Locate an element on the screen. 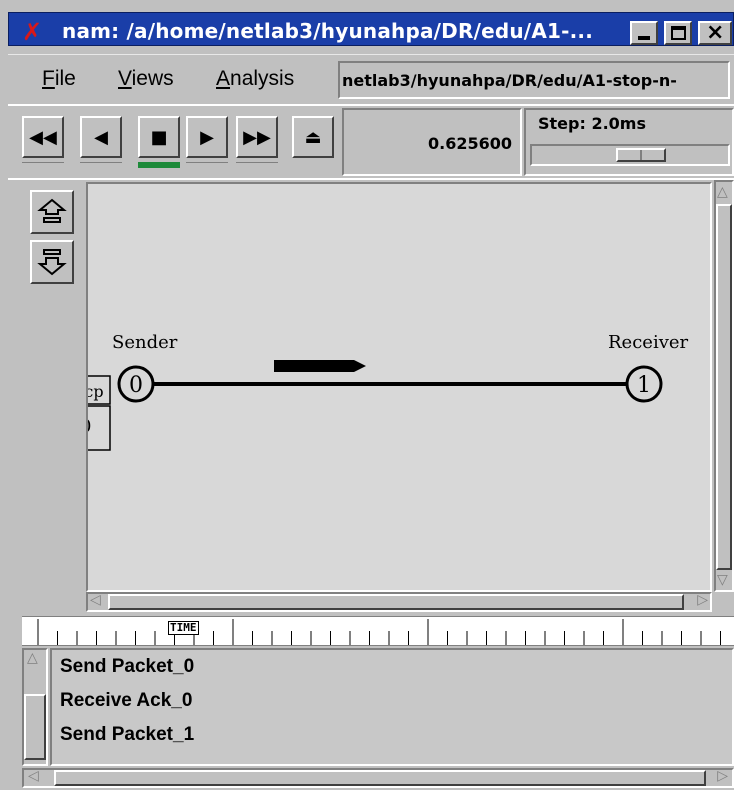 Image resolution: width=734 pixels, height=790 pixels. rewind-indicator is located at coordinates (43, 165).